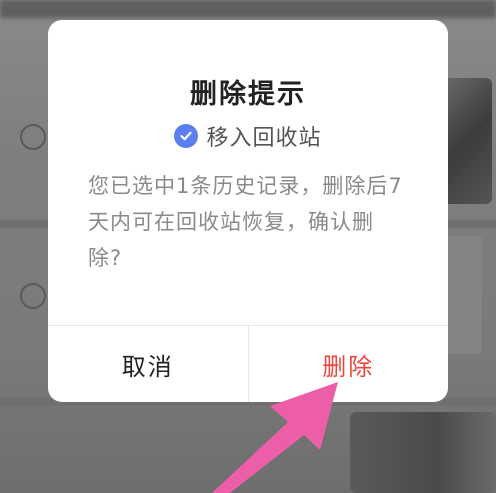 The width and height of the screenshot is (496, 493). I want to click on delete-button: 删除, so click(349, 364).